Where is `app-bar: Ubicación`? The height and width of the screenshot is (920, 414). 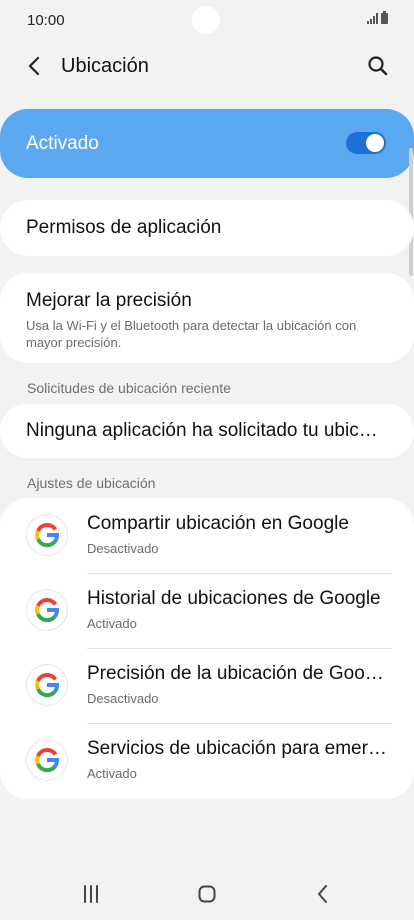
app-bar: Ubicación is located at coordinates (207, 66).